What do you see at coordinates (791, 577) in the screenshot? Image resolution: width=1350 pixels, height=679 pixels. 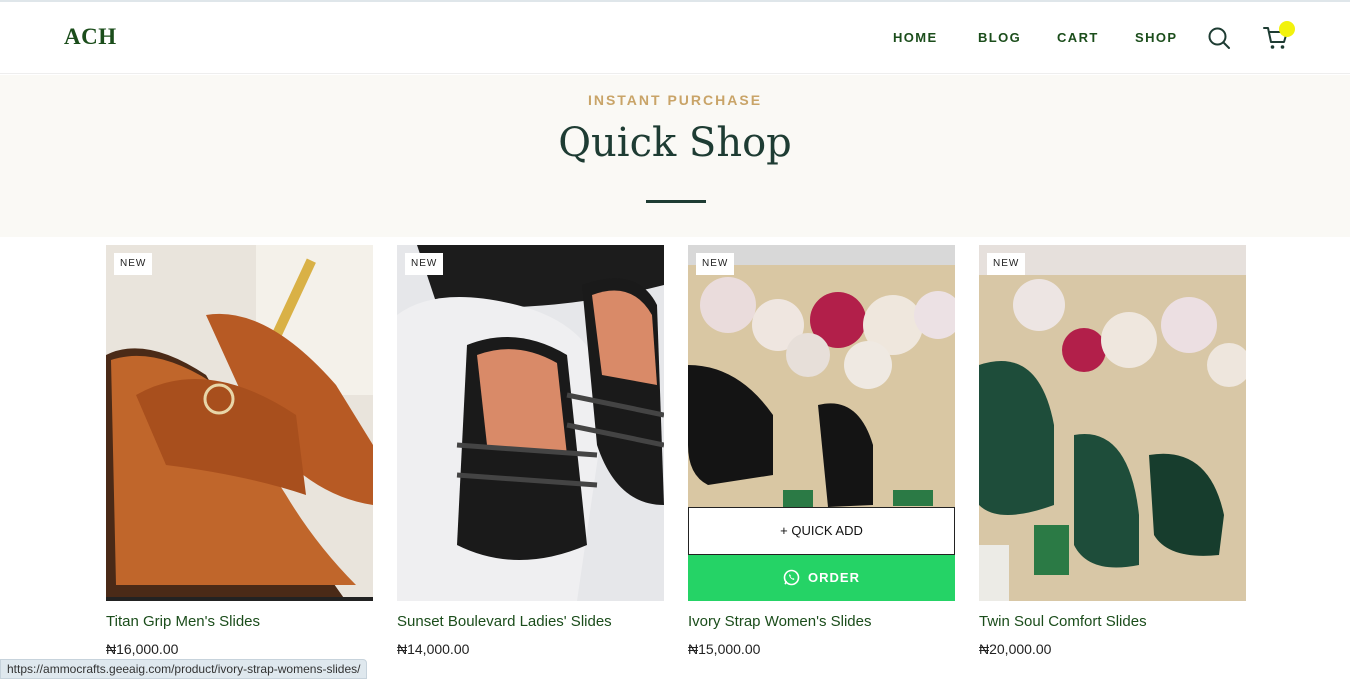 I see `whatsapp-icon` at bounding box center [791, 577].